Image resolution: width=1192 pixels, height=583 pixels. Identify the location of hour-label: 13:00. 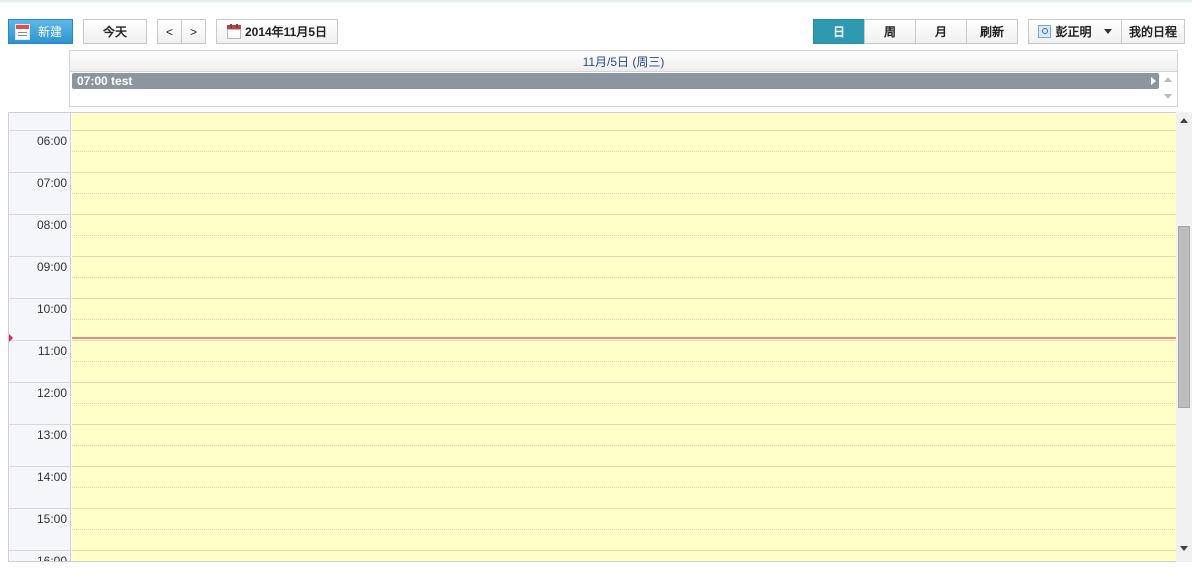
(51, 435).